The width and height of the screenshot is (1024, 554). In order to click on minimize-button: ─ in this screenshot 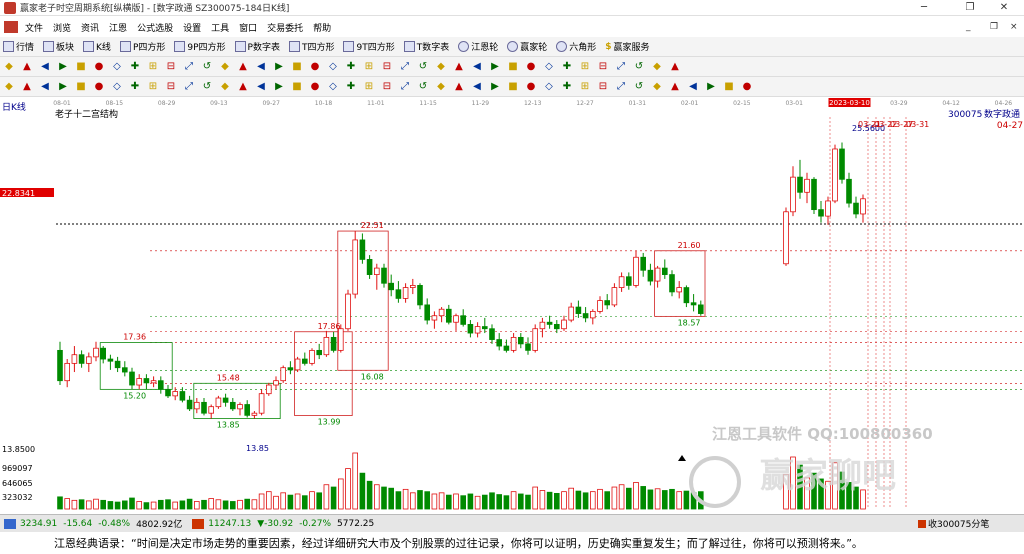, I will do `click(924, 8)`.